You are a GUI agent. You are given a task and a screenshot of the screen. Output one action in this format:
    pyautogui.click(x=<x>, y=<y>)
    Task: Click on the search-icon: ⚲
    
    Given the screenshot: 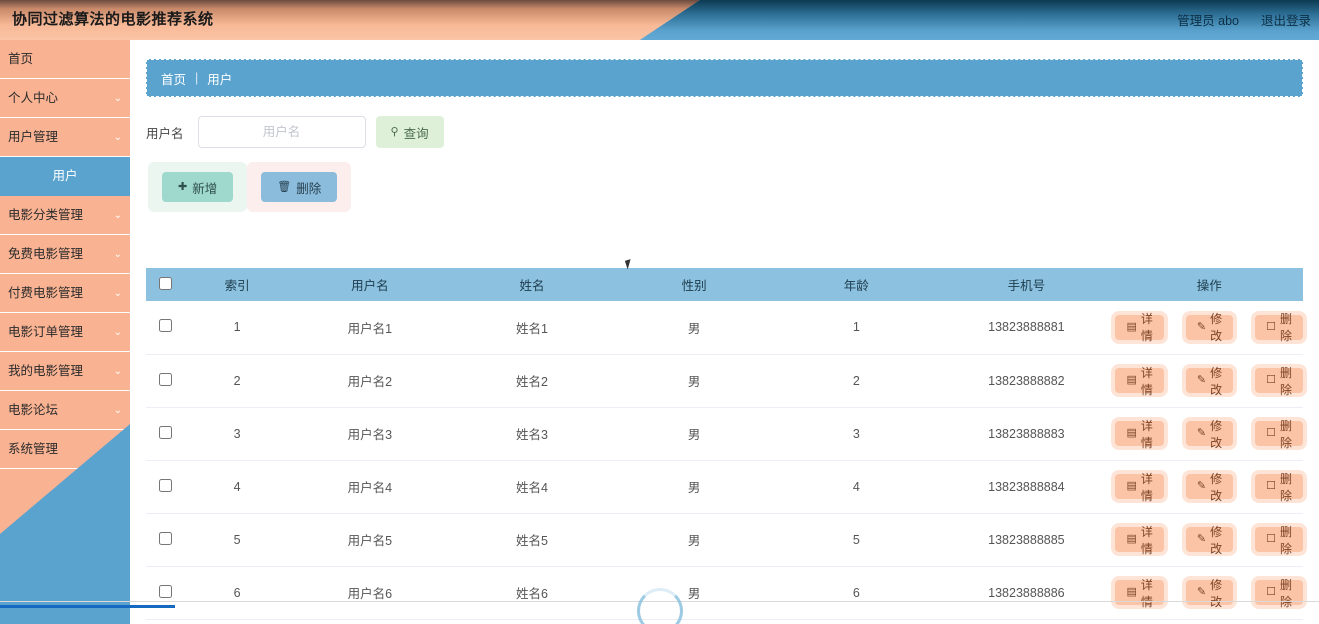 What is the action you would take?
    pyautogui.click(x=394, y=131)
    